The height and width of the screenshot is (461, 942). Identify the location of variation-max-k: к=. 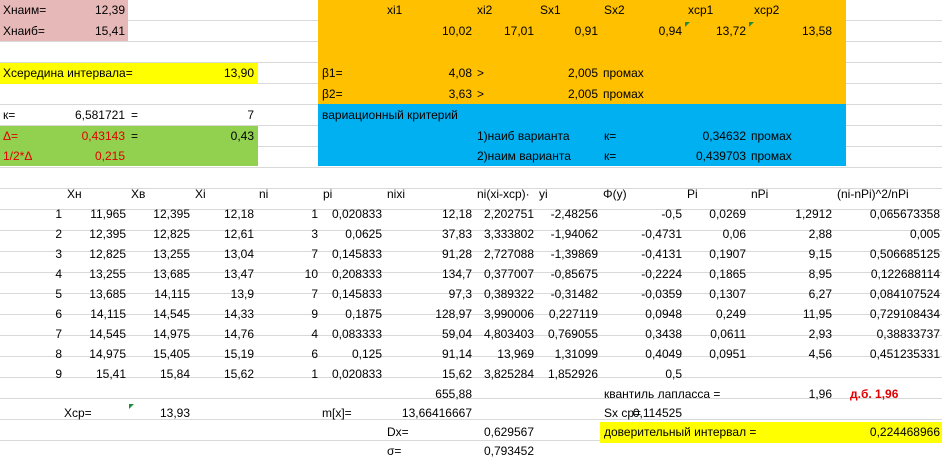
(610, 136).